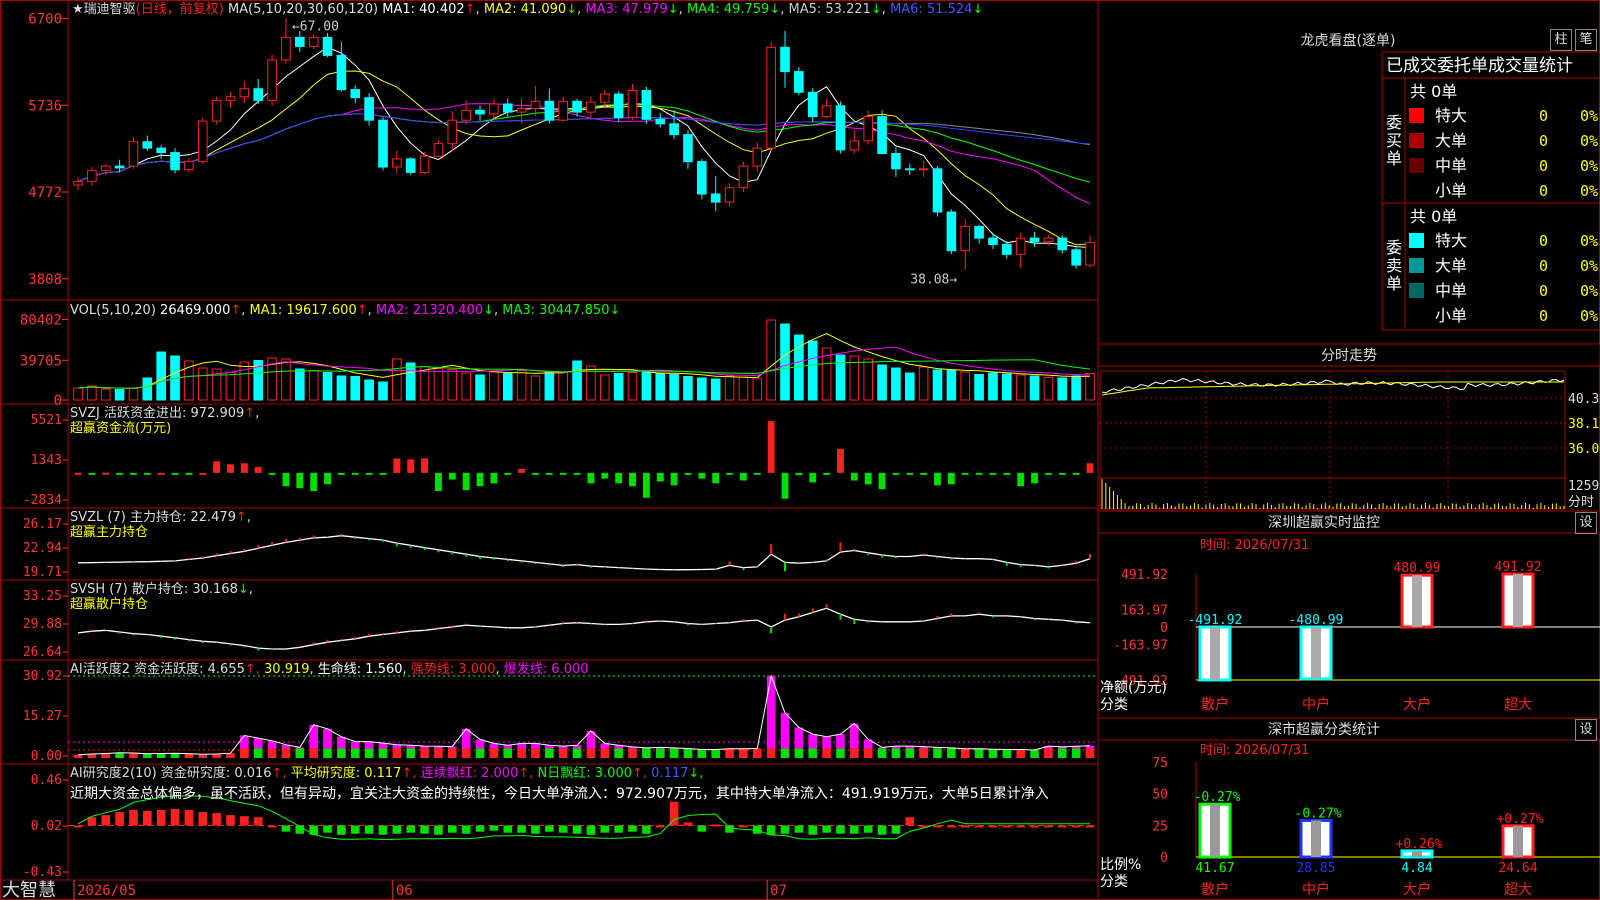  What do you see at coordinates (1254, 545) in the screenshot?
I see `sz-monitor-time: 时间: 2026/07/31` at bounding box center [1254, 545].